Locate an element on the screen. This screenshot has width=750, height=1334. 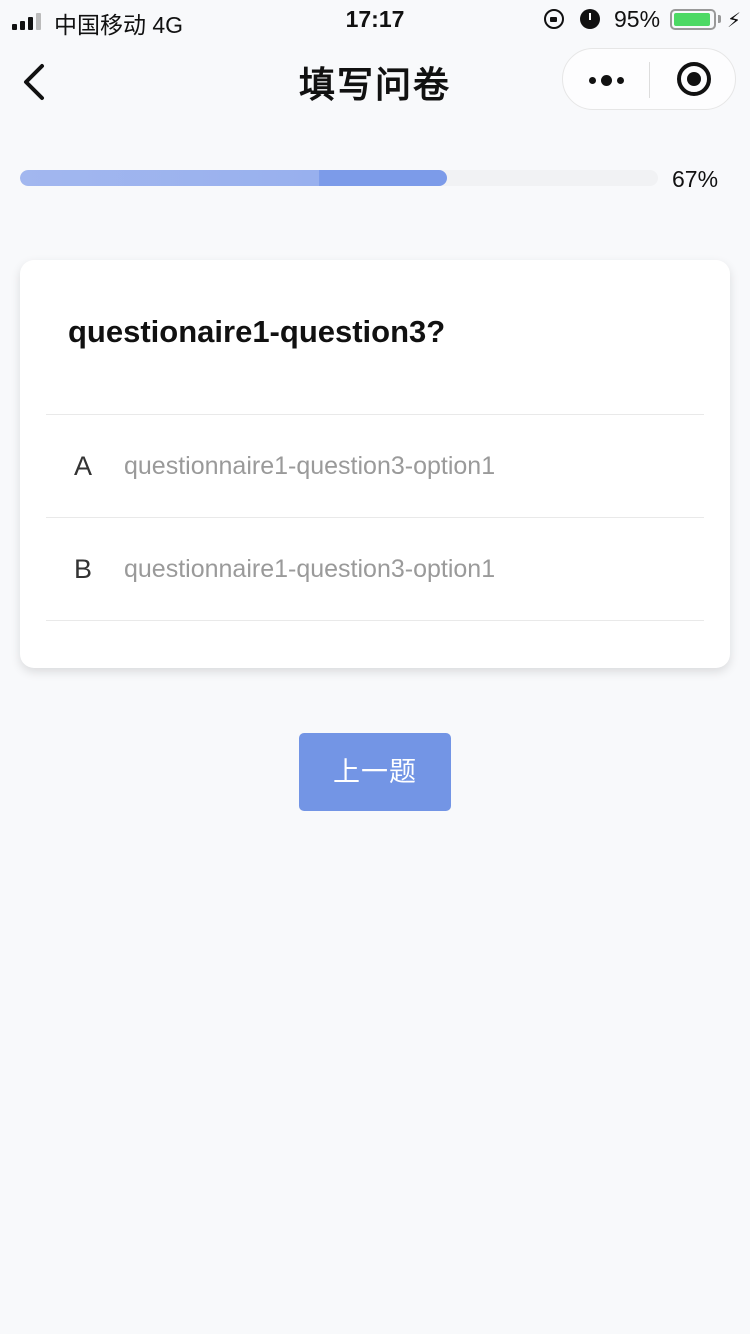
divider is located at coordinates (375, 620).